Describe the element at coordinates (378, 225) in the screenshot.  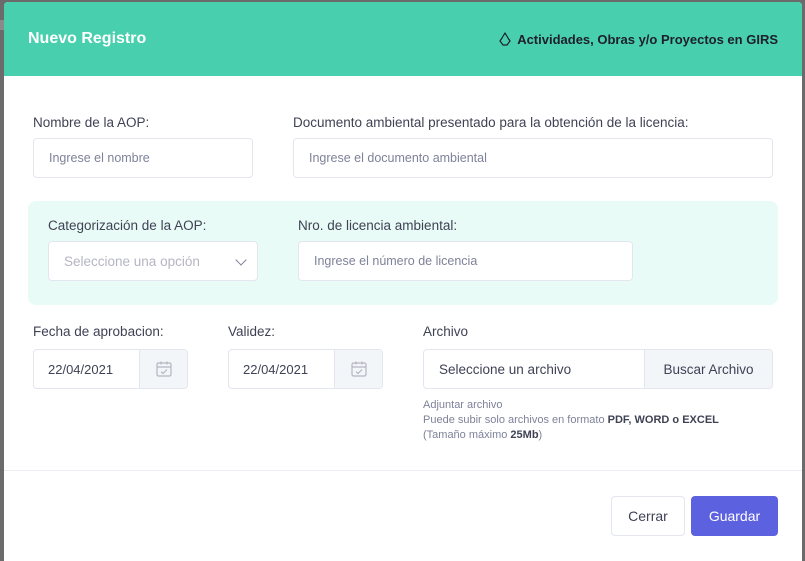
I see `licencia-label: Nro. de licencia ambiental:` at that location.